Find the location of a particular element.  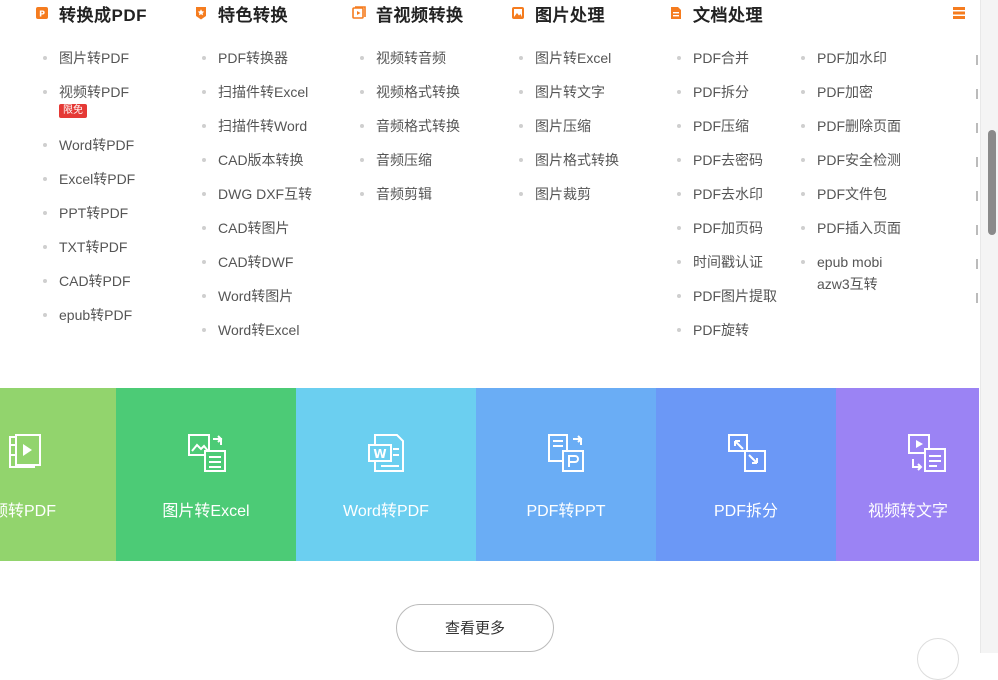

tool-link: PDF旋转 is located at coordinates (727, 330).